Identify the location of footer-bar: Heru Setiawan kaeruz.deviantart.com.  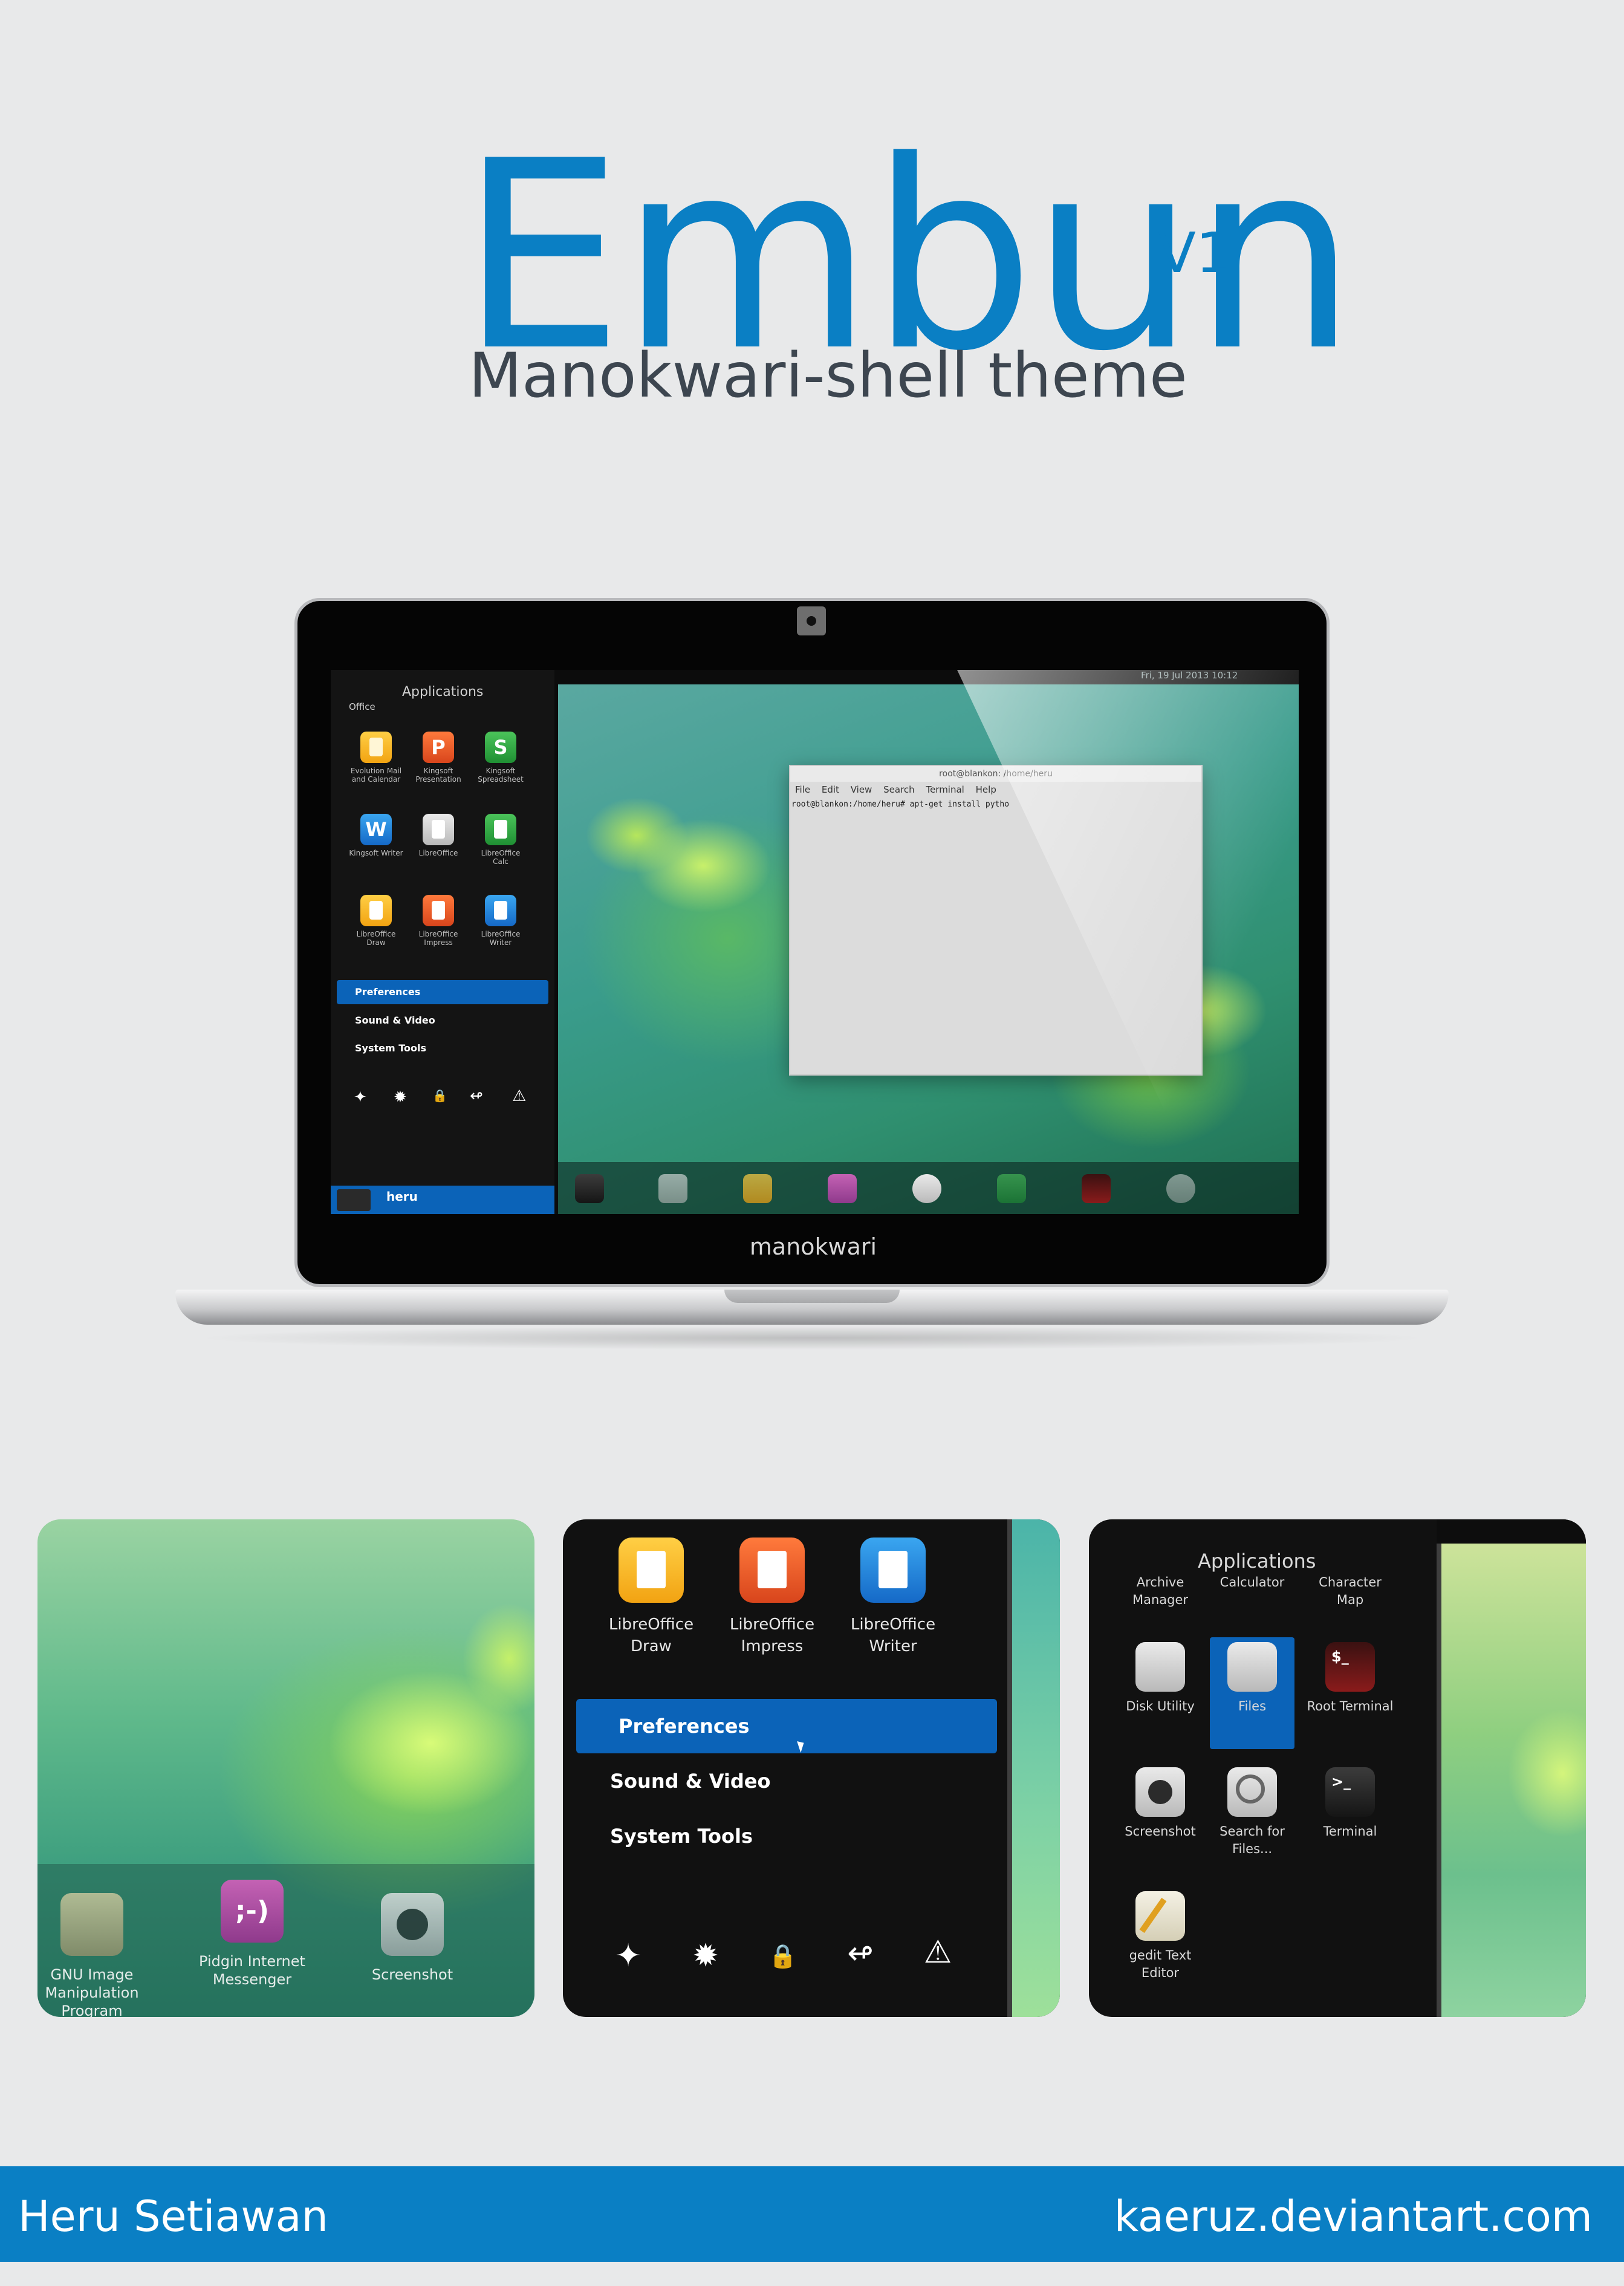
(812, 2214).